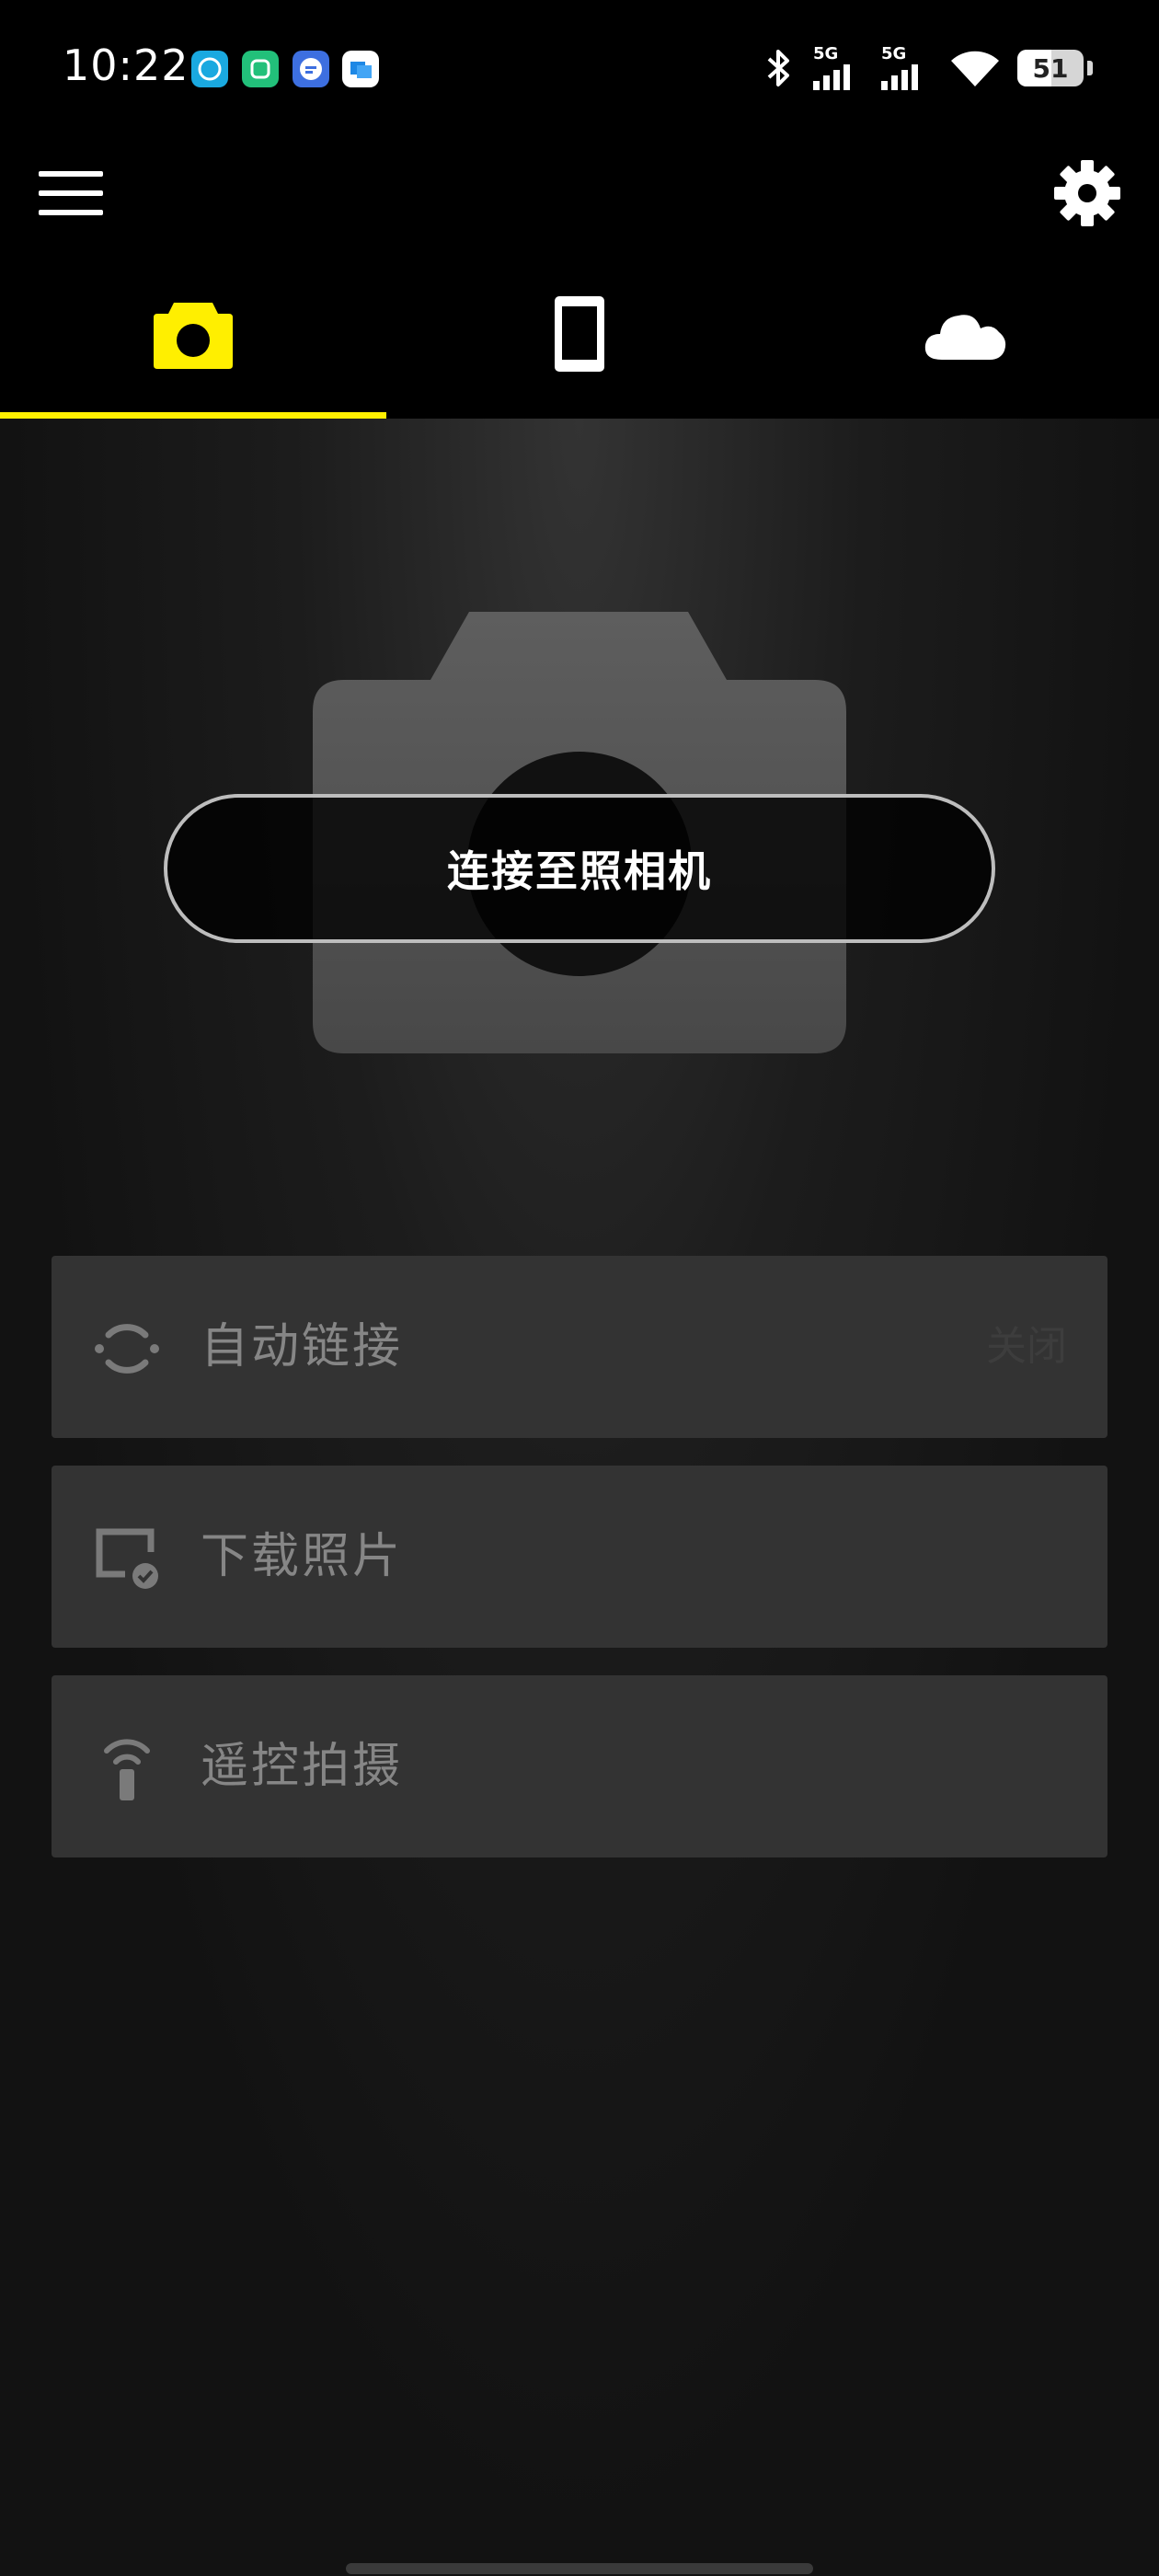  I want to click on tab-bar, so click(579, 333).